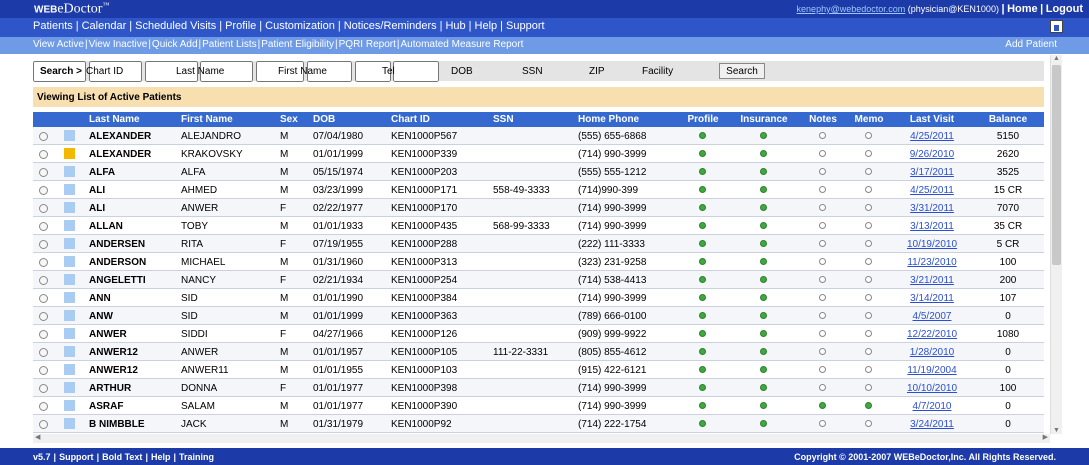  Describe the element at coordinates (932, 298) in the screenshot. I see `last-visit-link: 3/14/2011` at that location.